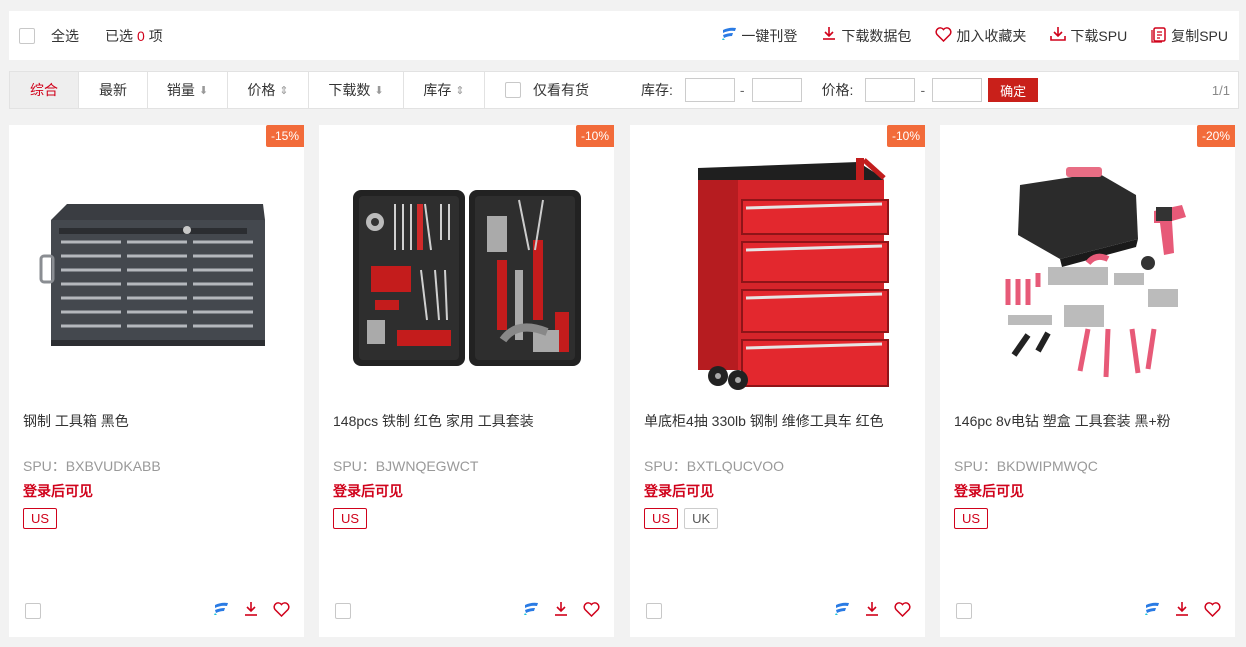 Image resolution: width=1246 pixels, height=647 pixels. I want to click on in-stock-checkbox, so click(513, 90).